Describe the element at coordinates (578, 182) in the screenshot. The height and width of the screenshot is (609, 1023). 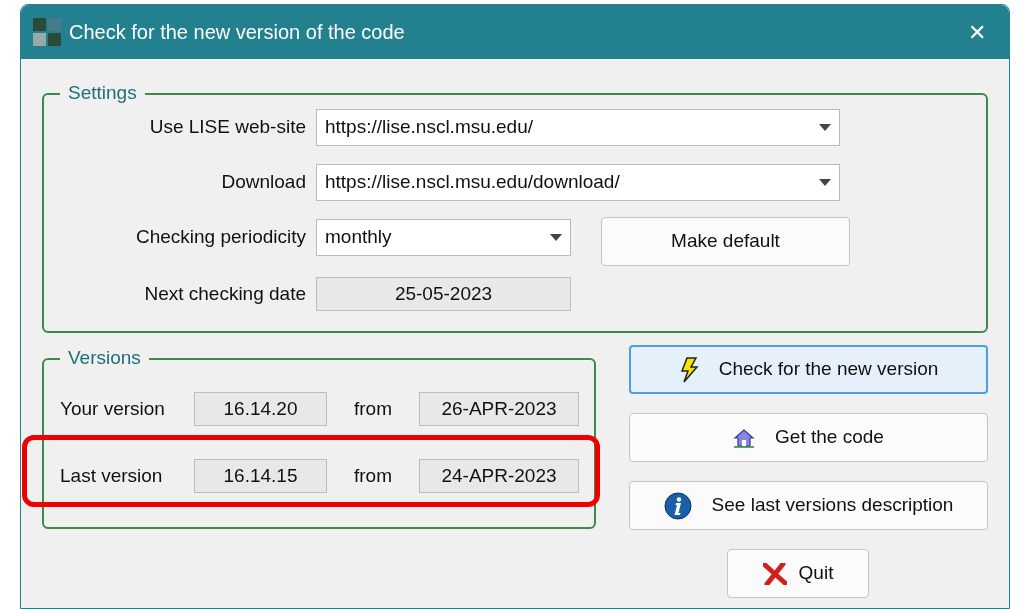
I see `dropdown: https://lise.nscl.msu.edu/download/` at that location.